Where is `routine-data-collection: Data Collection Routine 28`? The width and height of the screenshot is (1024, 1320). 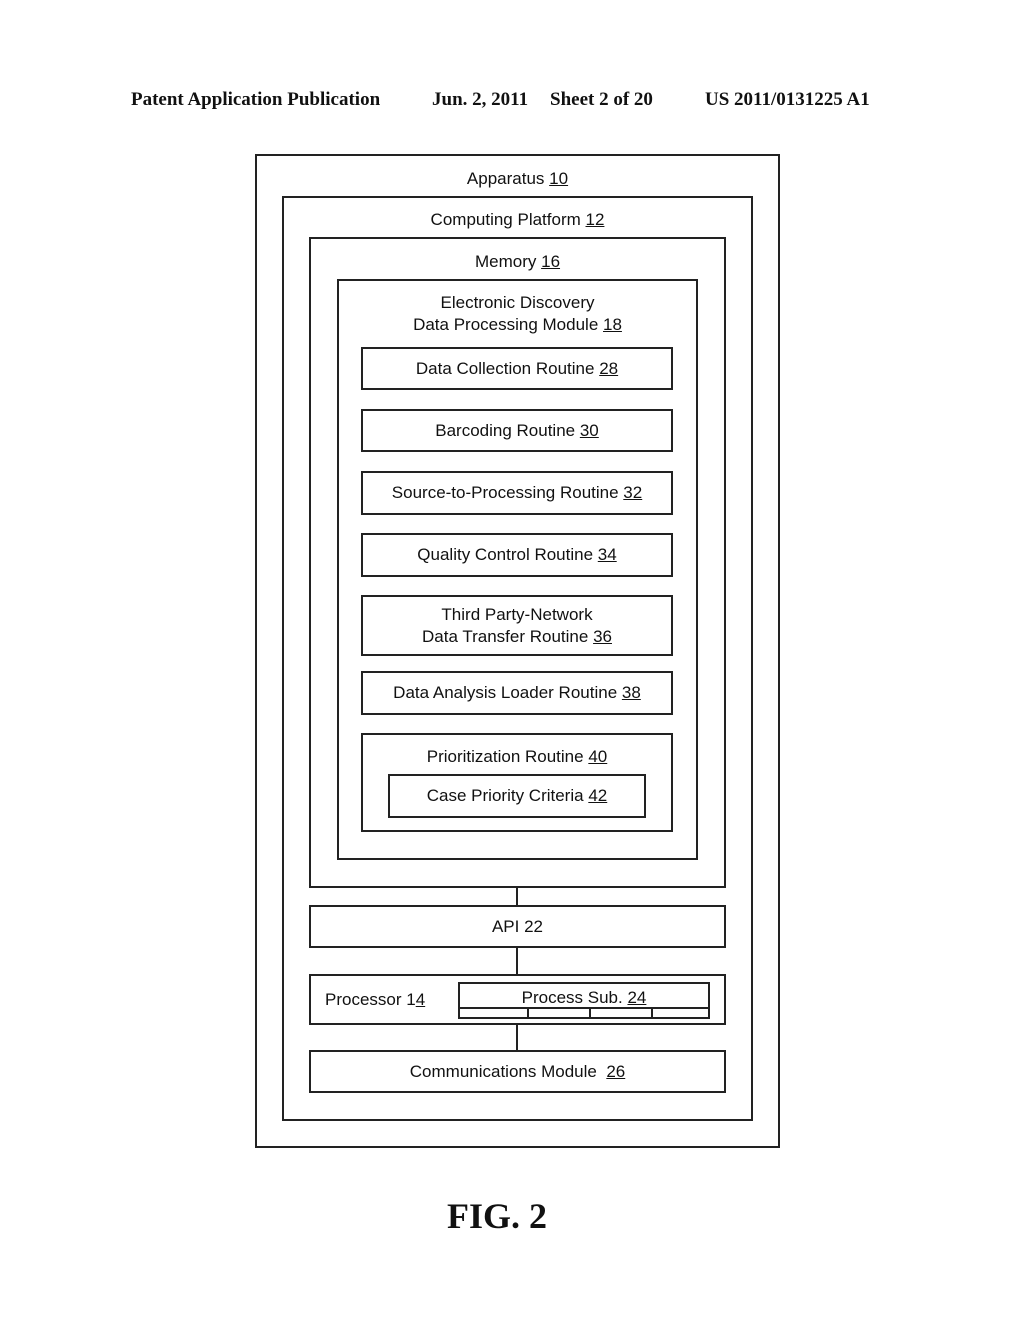
routine-data-collection: Data Collection Routine 28 is located at coordinates (517, 368).